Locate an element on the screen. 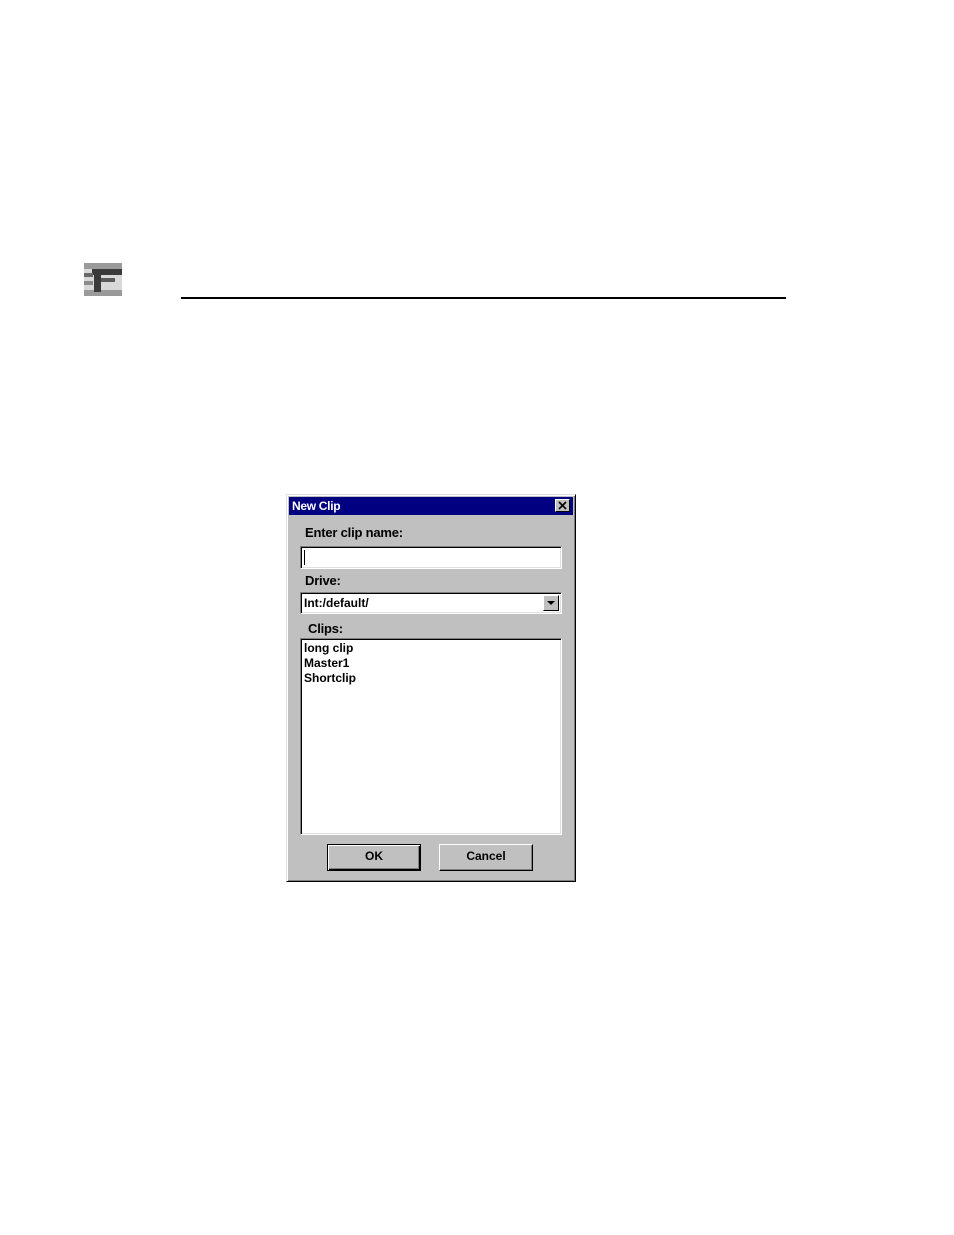 The width and height of the screenshot is (954, 1235). cancel-mnemonic: C is located at coordinates (470, 856).